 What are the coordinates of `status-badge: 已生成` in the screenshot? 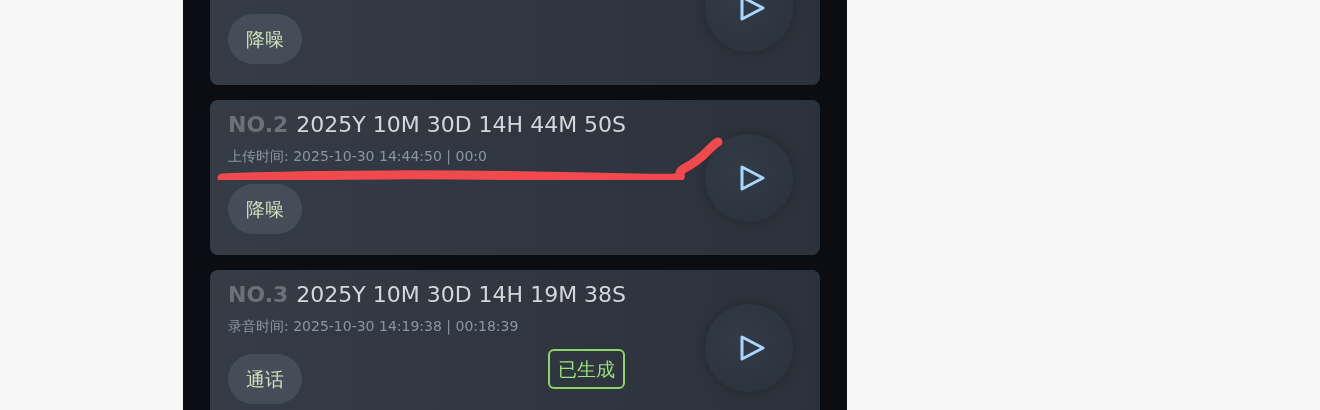 It's located at (586, 369).